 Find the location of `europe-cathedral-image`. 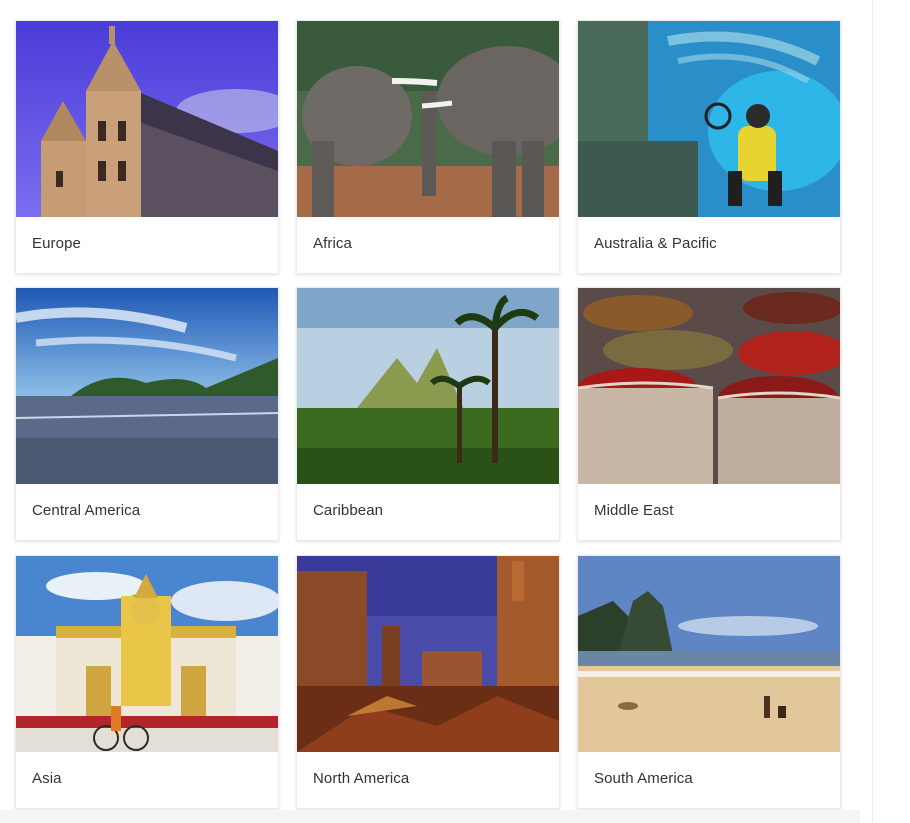

europe-cathedral-image is located at coordinates (147, 119).